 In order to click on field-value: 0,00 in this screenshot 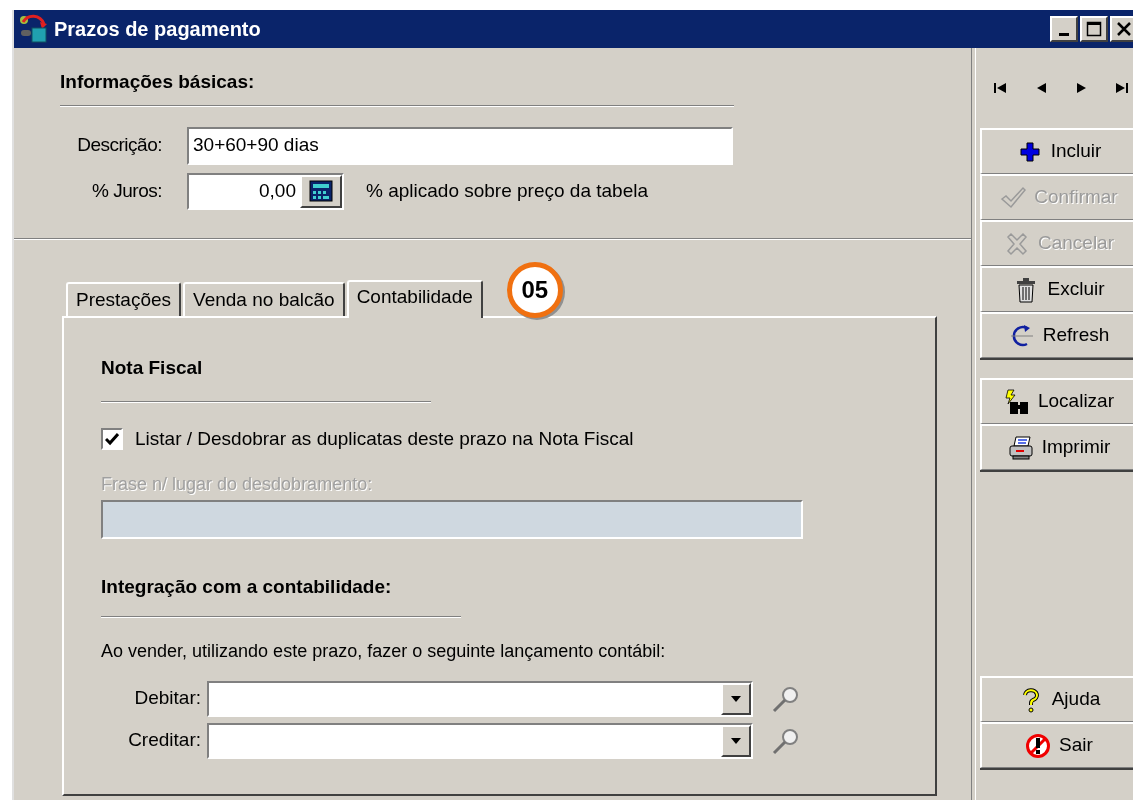, I will do `click(277, 190)`.